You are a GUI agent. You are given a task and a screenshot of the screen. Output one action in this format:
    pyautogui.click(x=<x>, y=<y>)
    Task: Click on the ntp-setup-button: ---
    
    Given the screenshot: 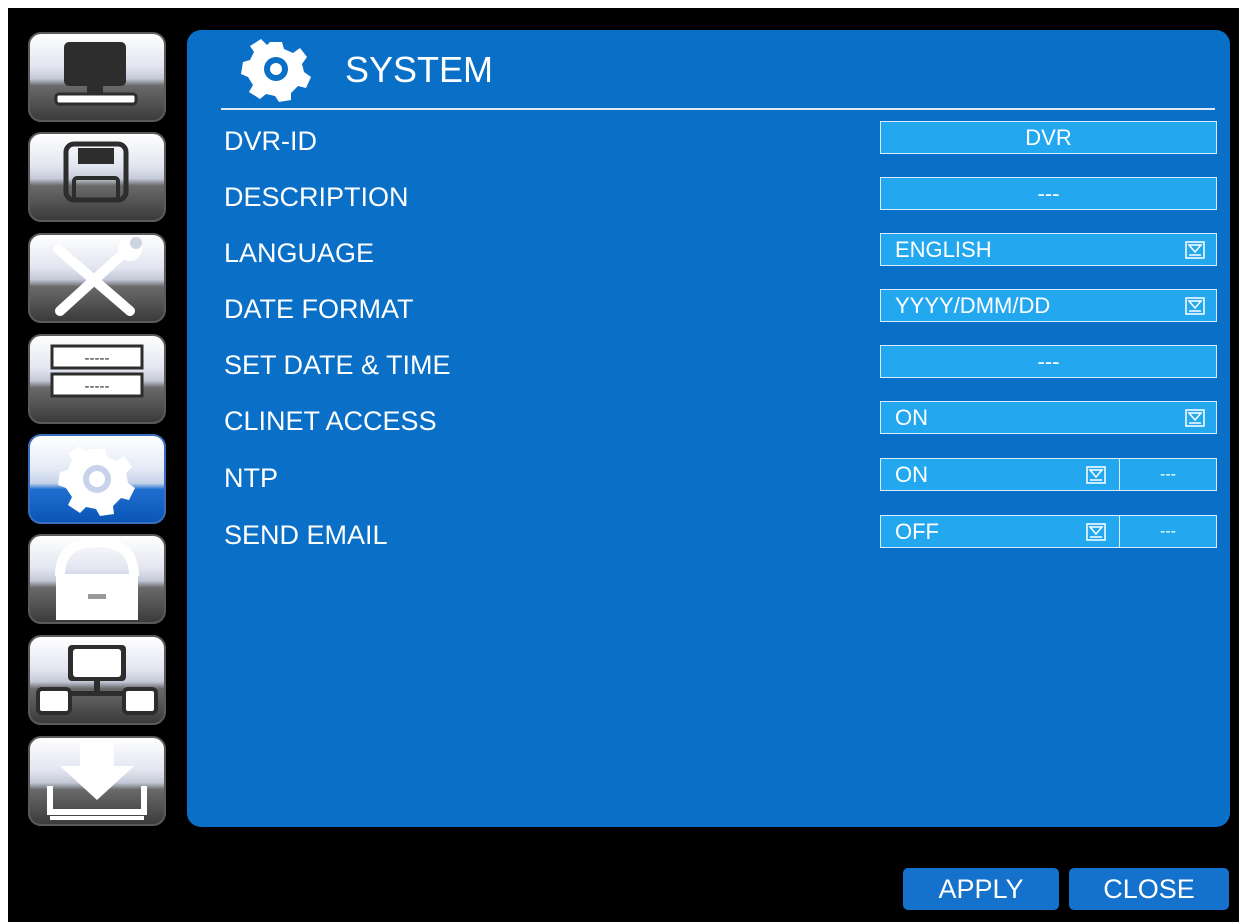 What is the action you would take?
    pyautogui.click(x=1168, y=474)
    